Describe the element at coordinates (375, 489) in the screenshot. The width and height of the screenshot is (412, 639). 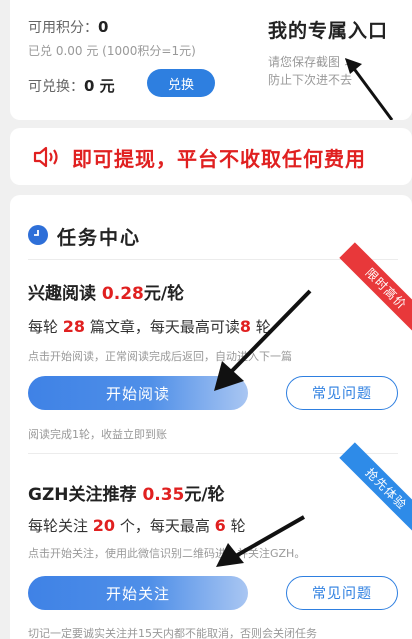
I see `ribbon-badge: 抢先体验` at that location.